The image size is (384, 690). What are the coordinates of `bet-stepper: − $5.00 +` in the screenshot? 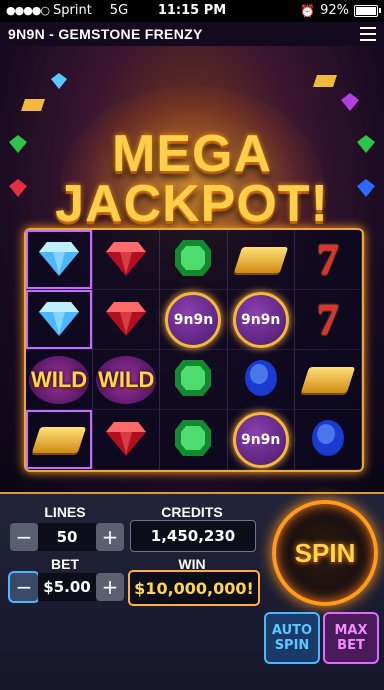 It's located at (67, 587).